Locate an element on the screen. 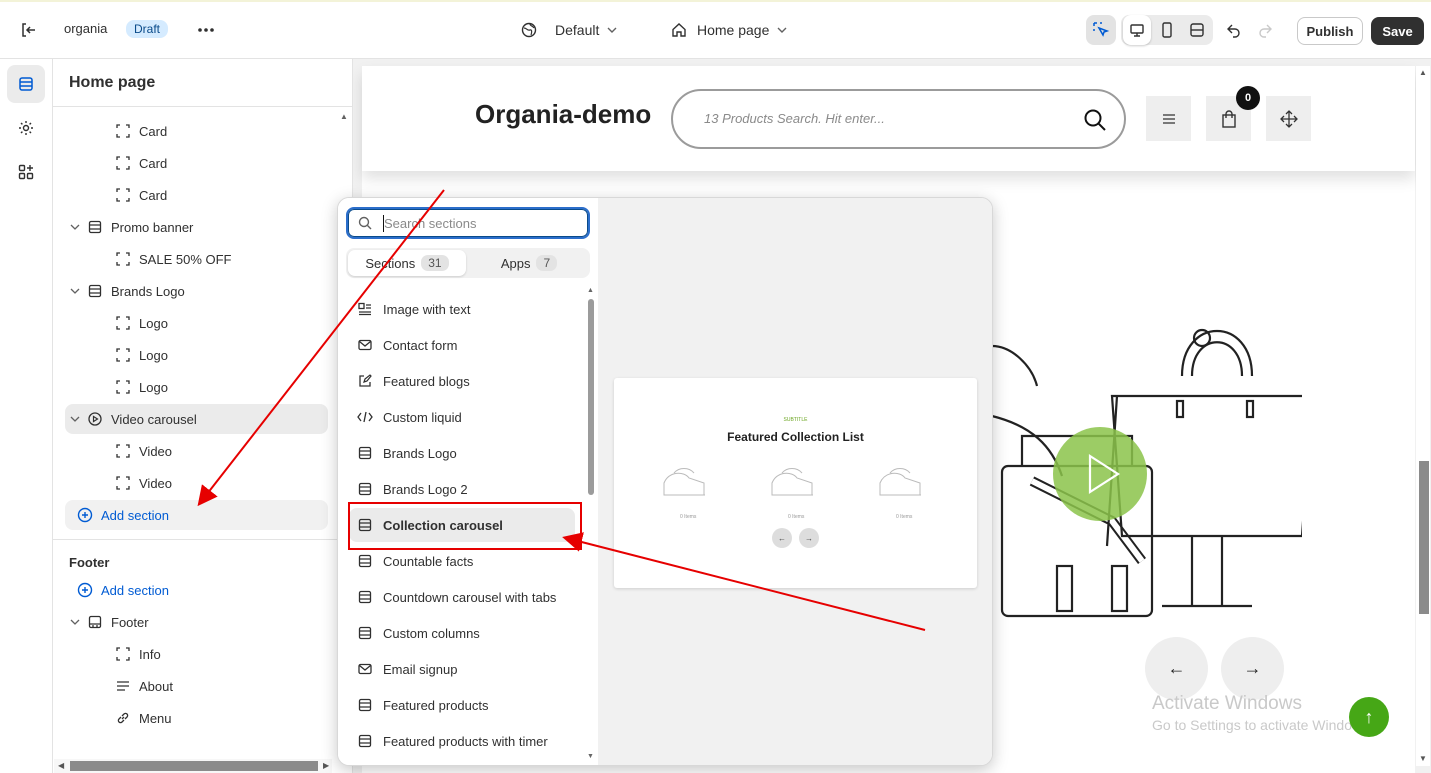  section-option: Contact form is located at coordinates (462, 345).